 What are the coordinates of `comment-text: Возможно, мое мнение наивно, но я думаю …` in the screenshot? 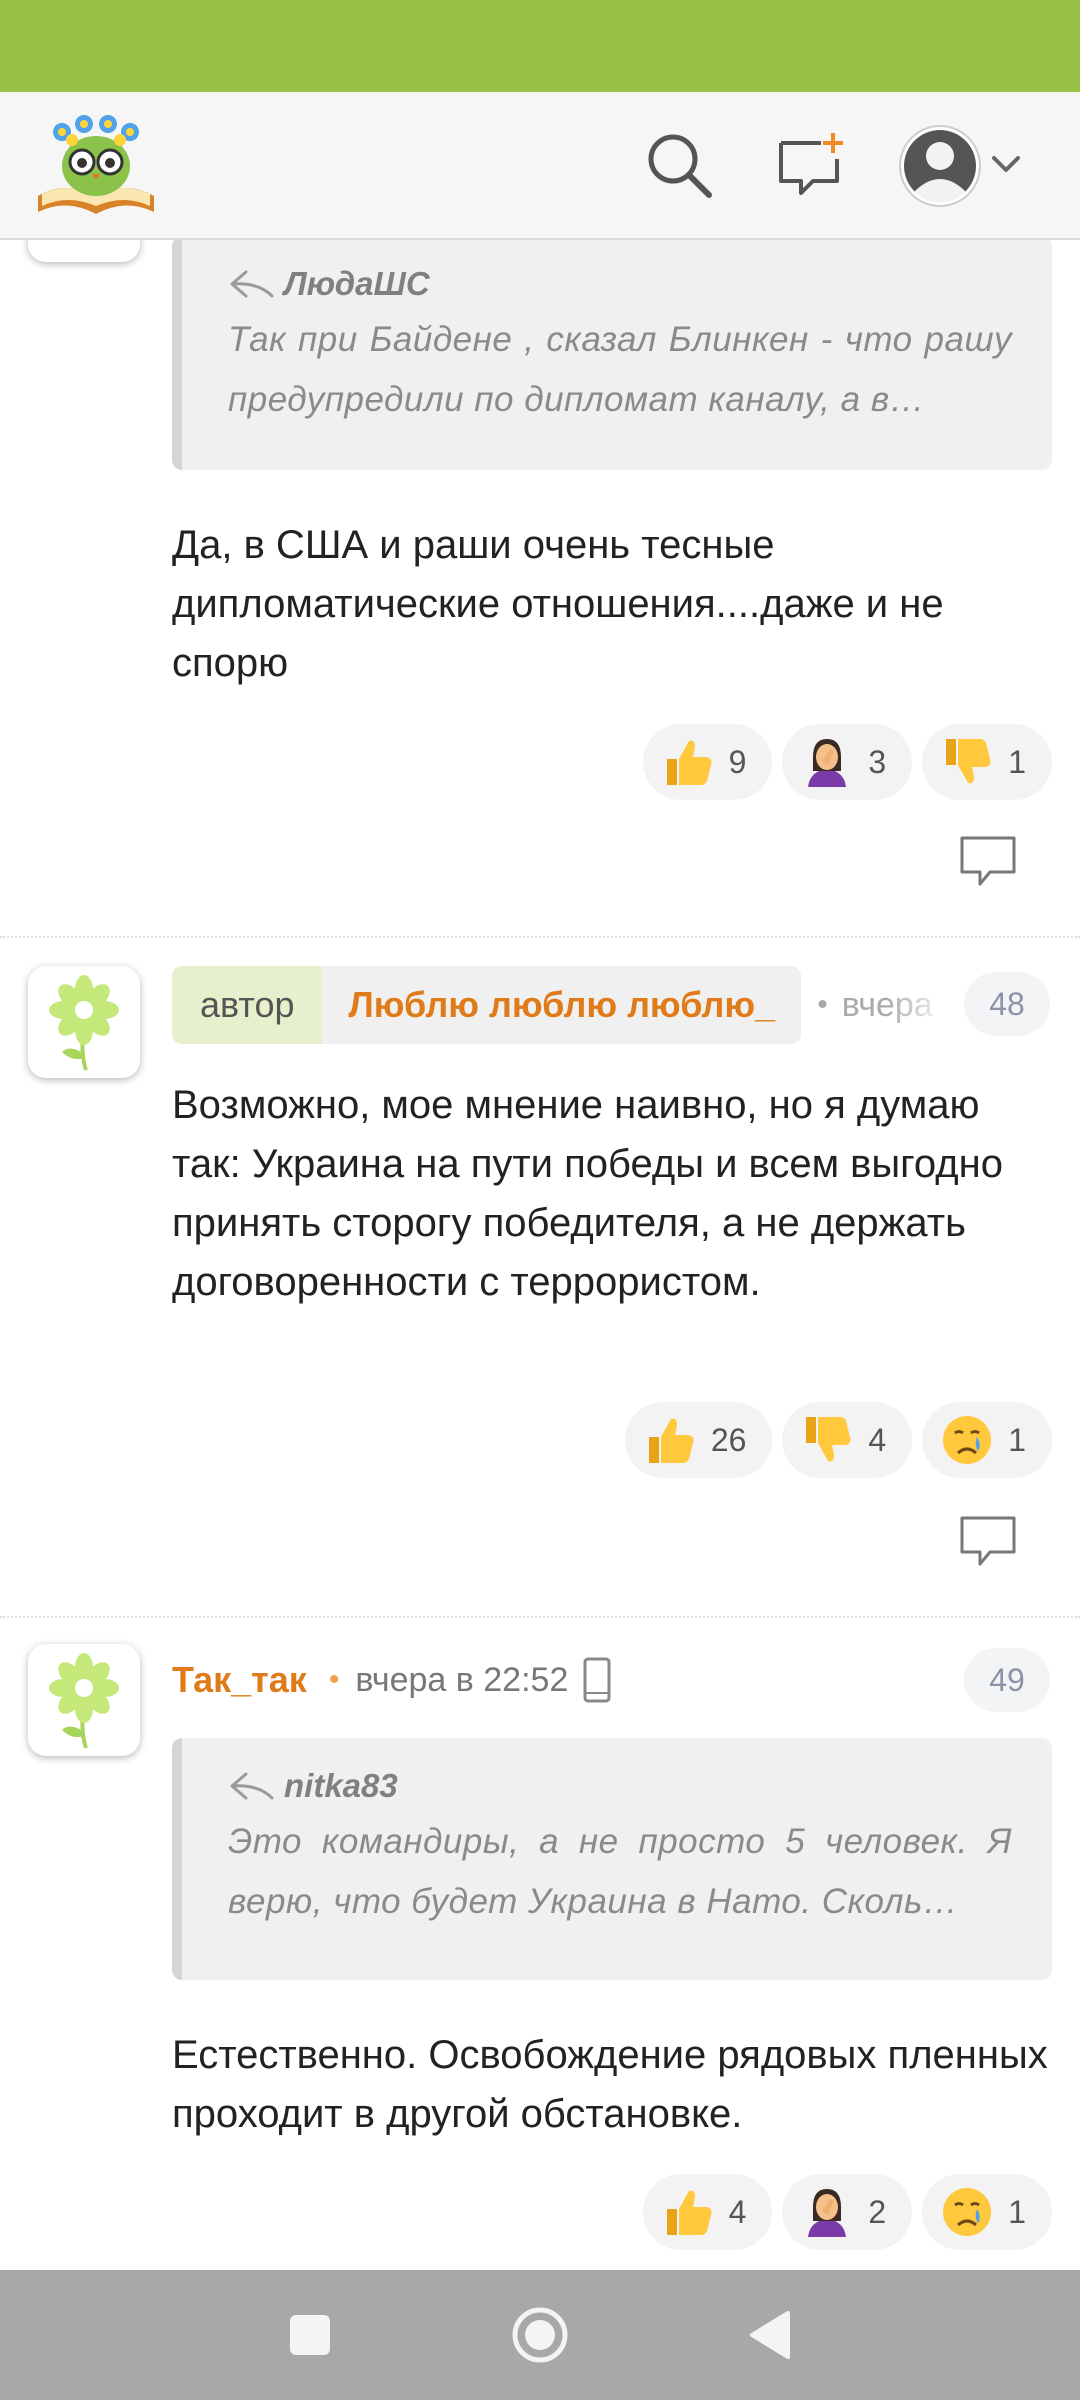 It's located at (587, 1193).